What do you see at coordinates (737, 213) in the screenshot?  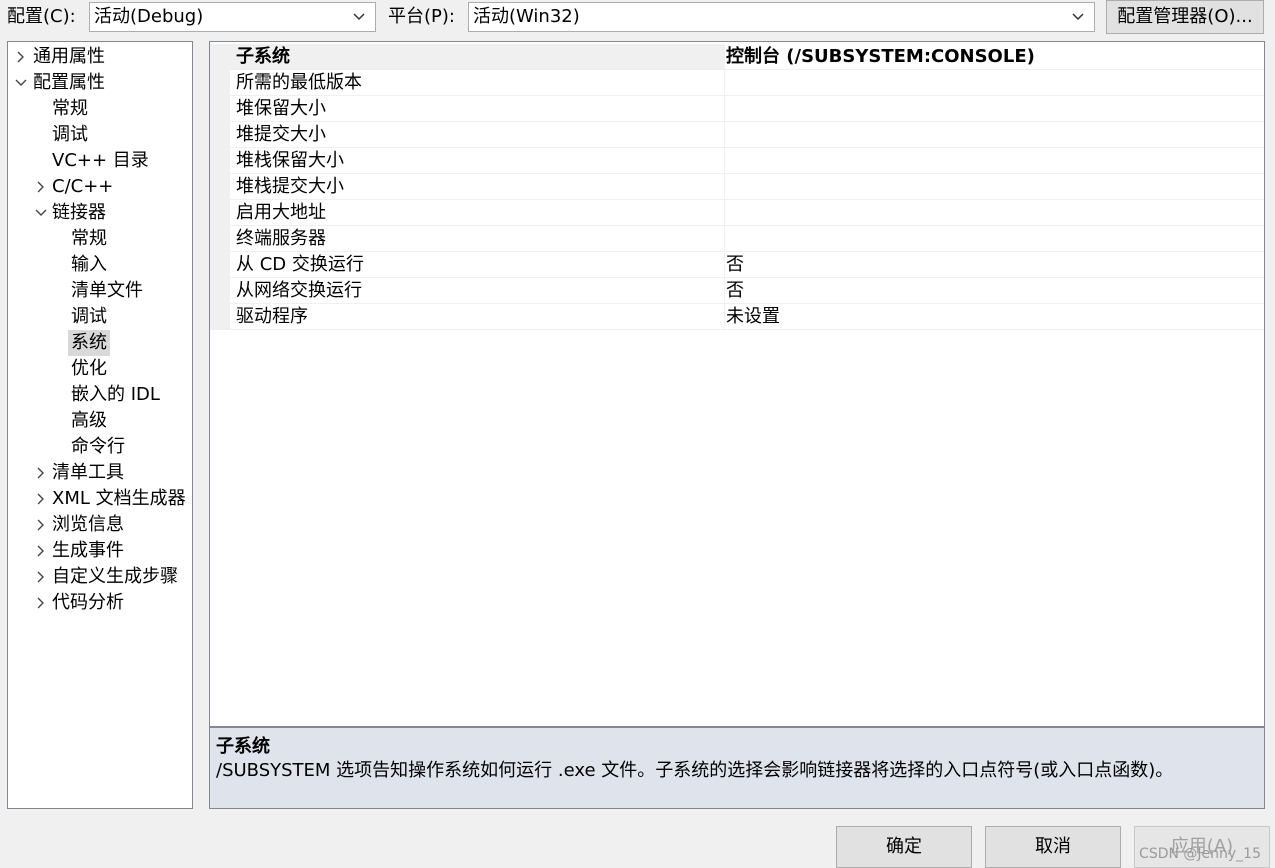 I see `property-row-large-address: 启用大地址` at bounding box center [737, 213].